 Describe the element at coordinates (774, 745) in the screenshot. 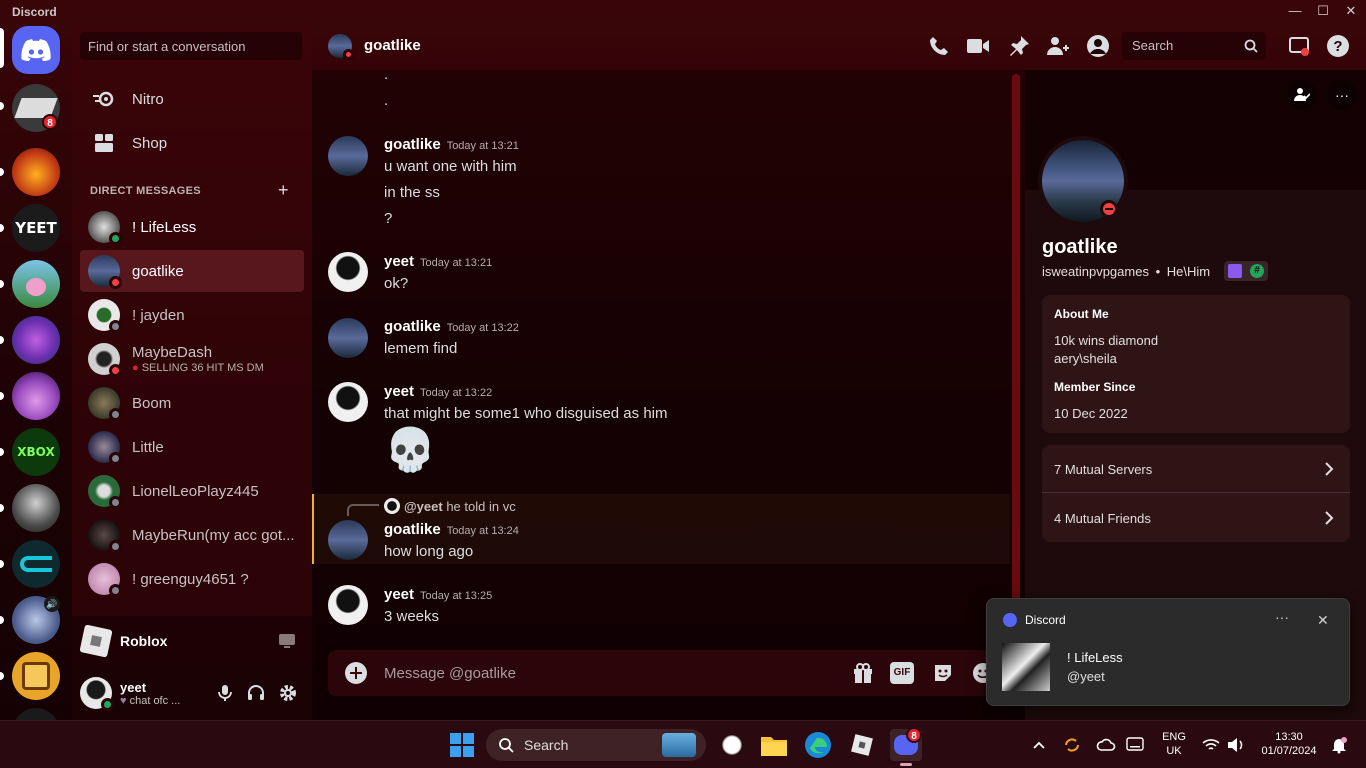

I see `file-explorer-icon` at that location.